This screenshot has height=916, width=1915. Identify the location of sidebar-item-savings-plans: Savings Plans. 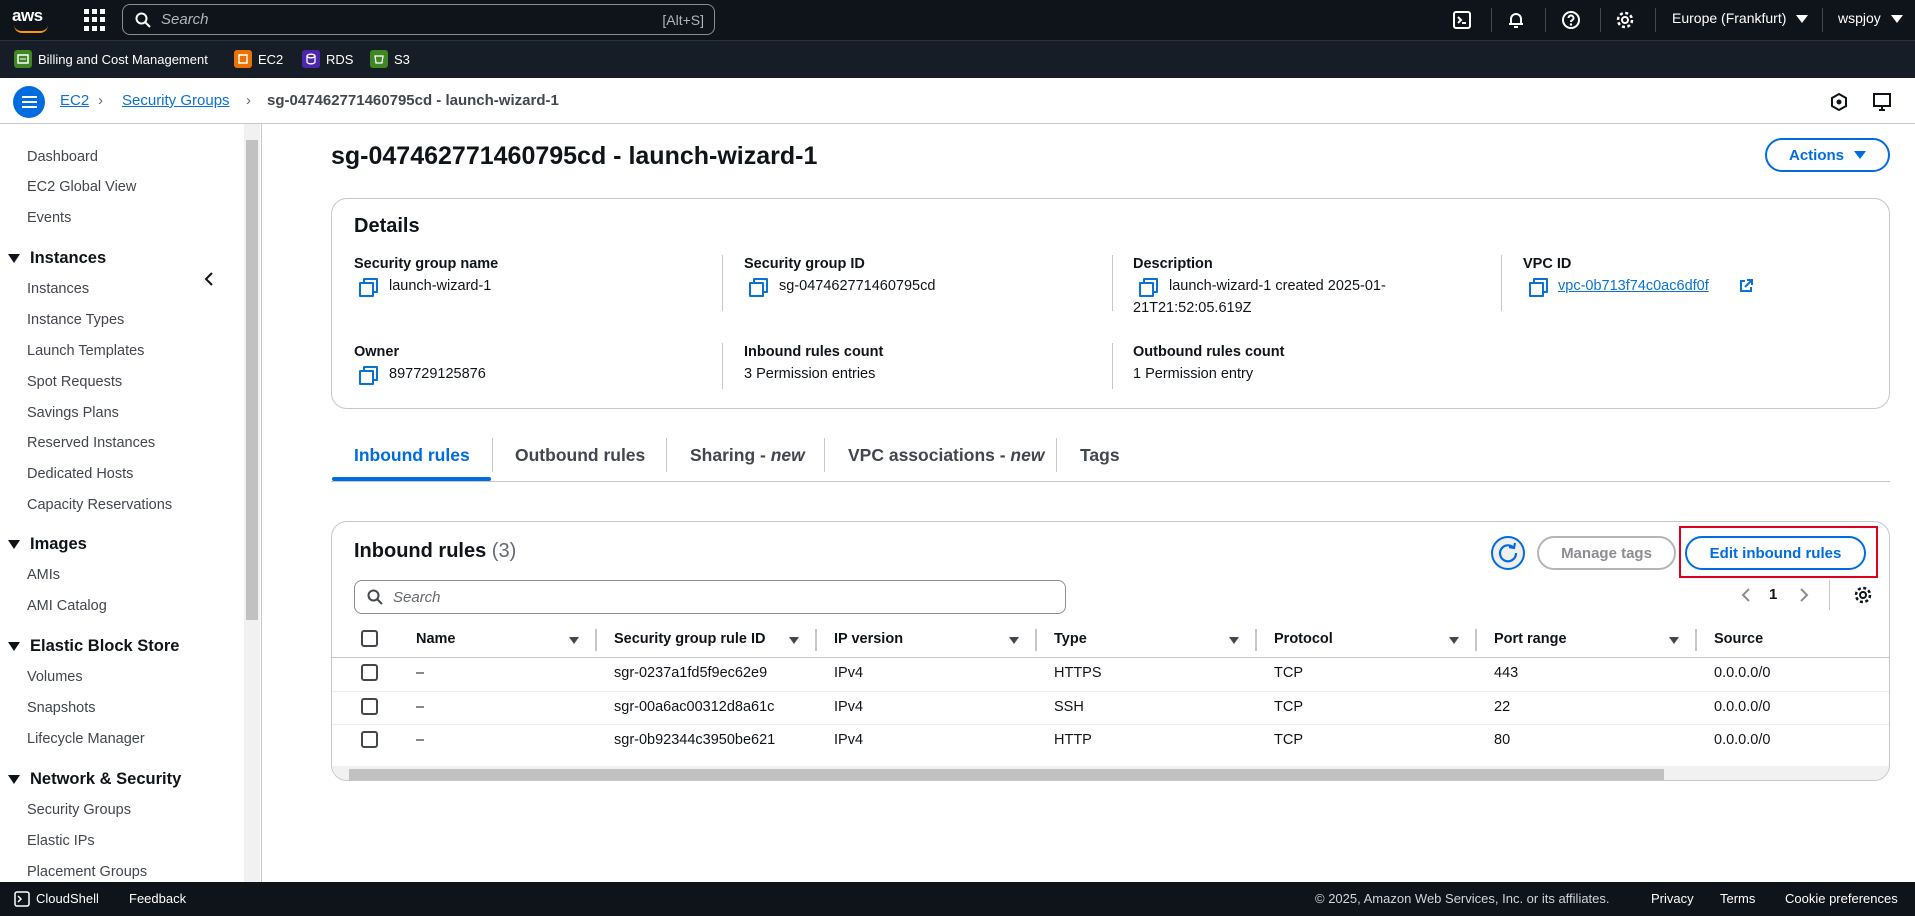
(73, 413).